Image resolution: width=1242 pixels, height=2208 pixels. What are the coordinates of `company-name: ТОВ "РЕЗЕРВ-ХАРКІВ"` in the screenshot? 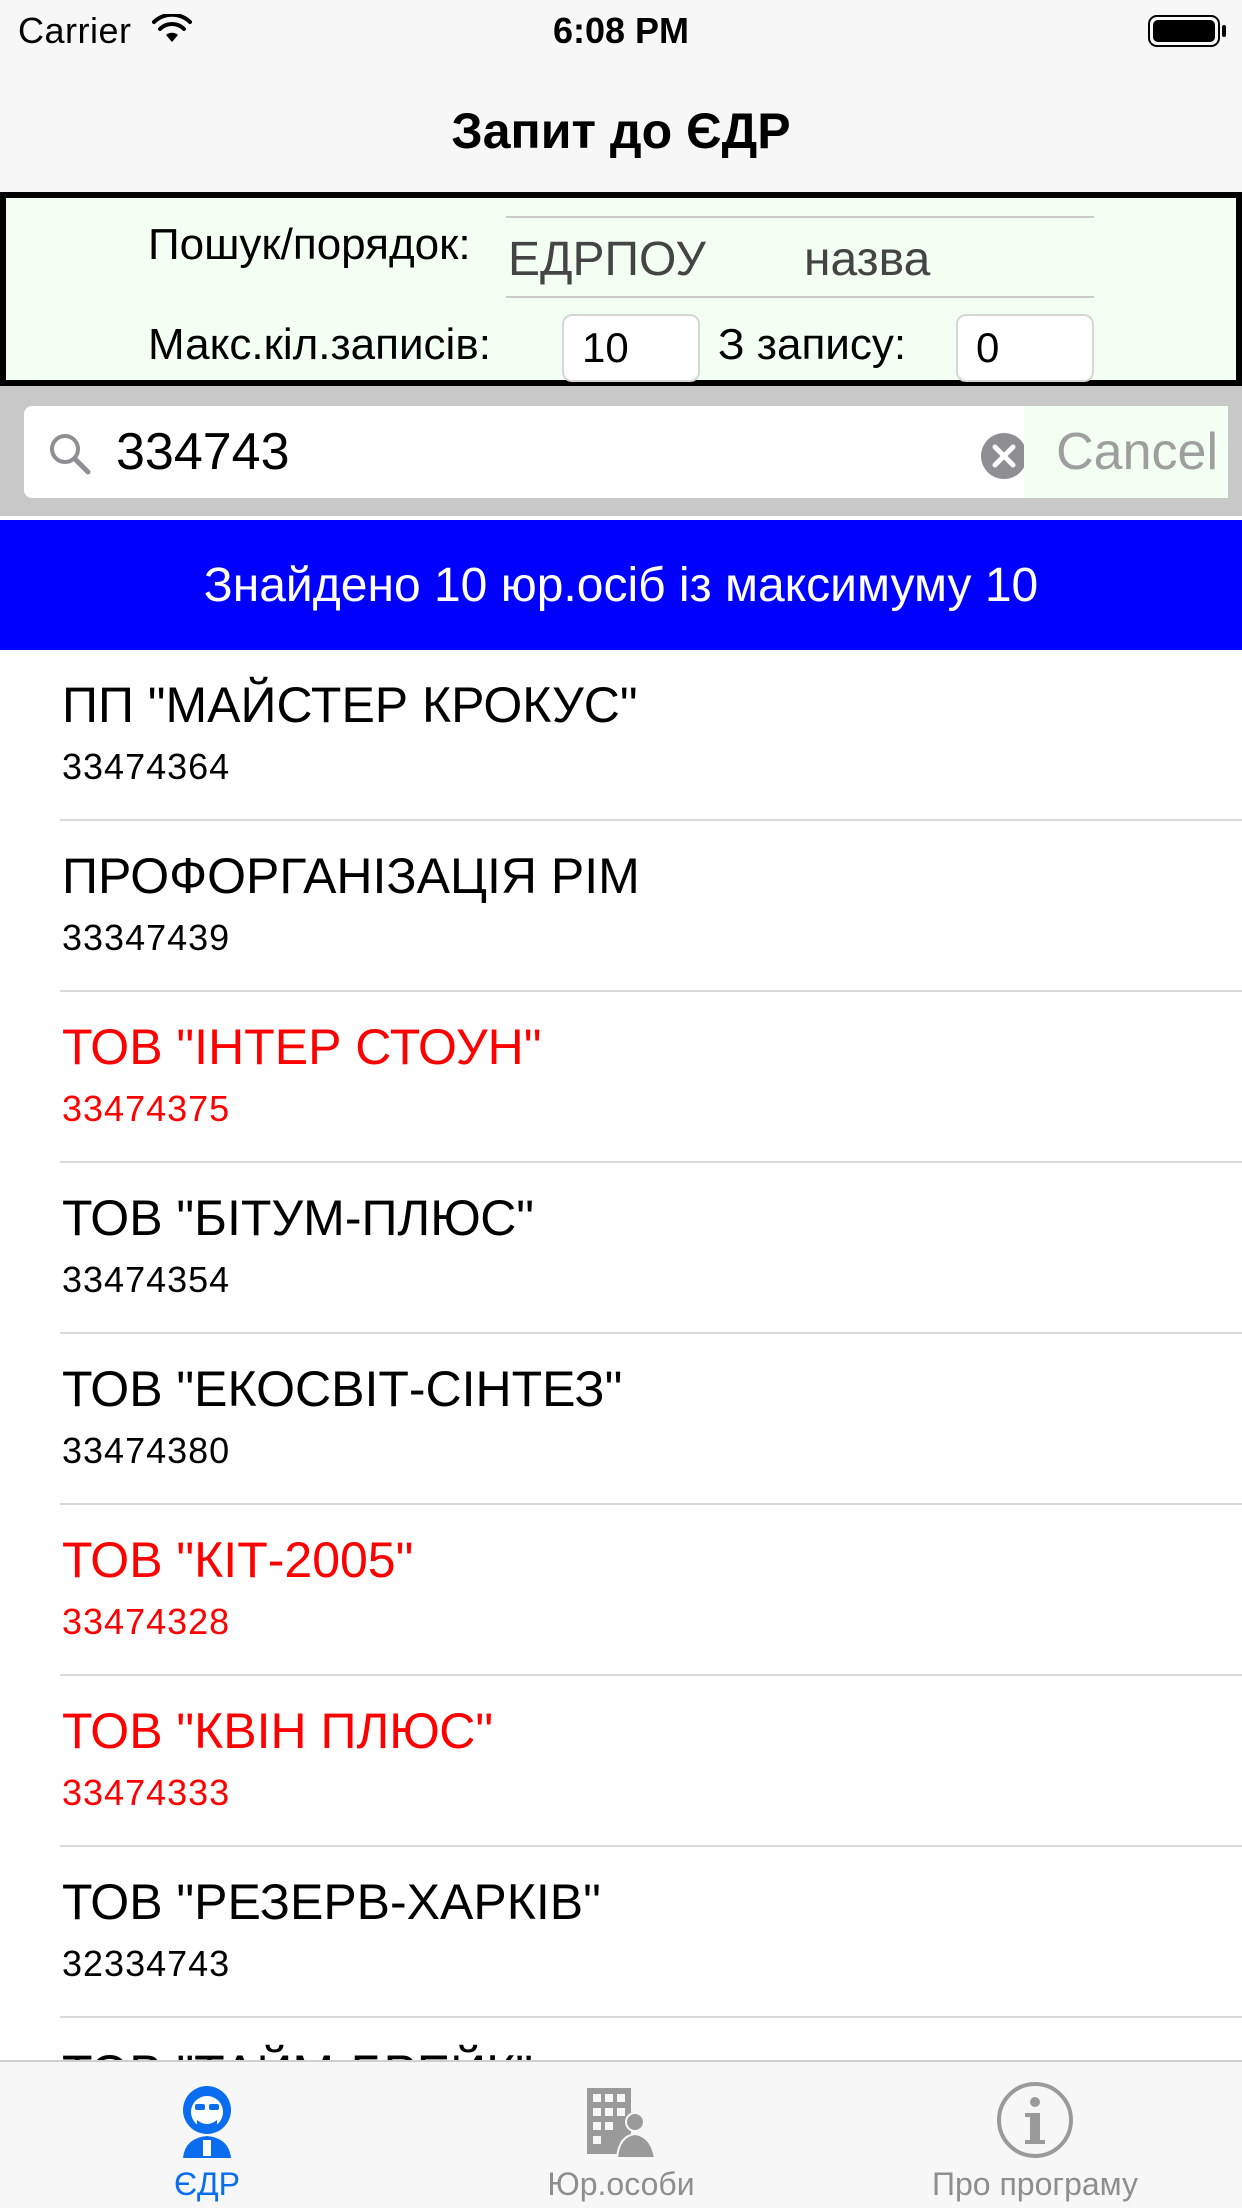 It's located at (331, 1902).